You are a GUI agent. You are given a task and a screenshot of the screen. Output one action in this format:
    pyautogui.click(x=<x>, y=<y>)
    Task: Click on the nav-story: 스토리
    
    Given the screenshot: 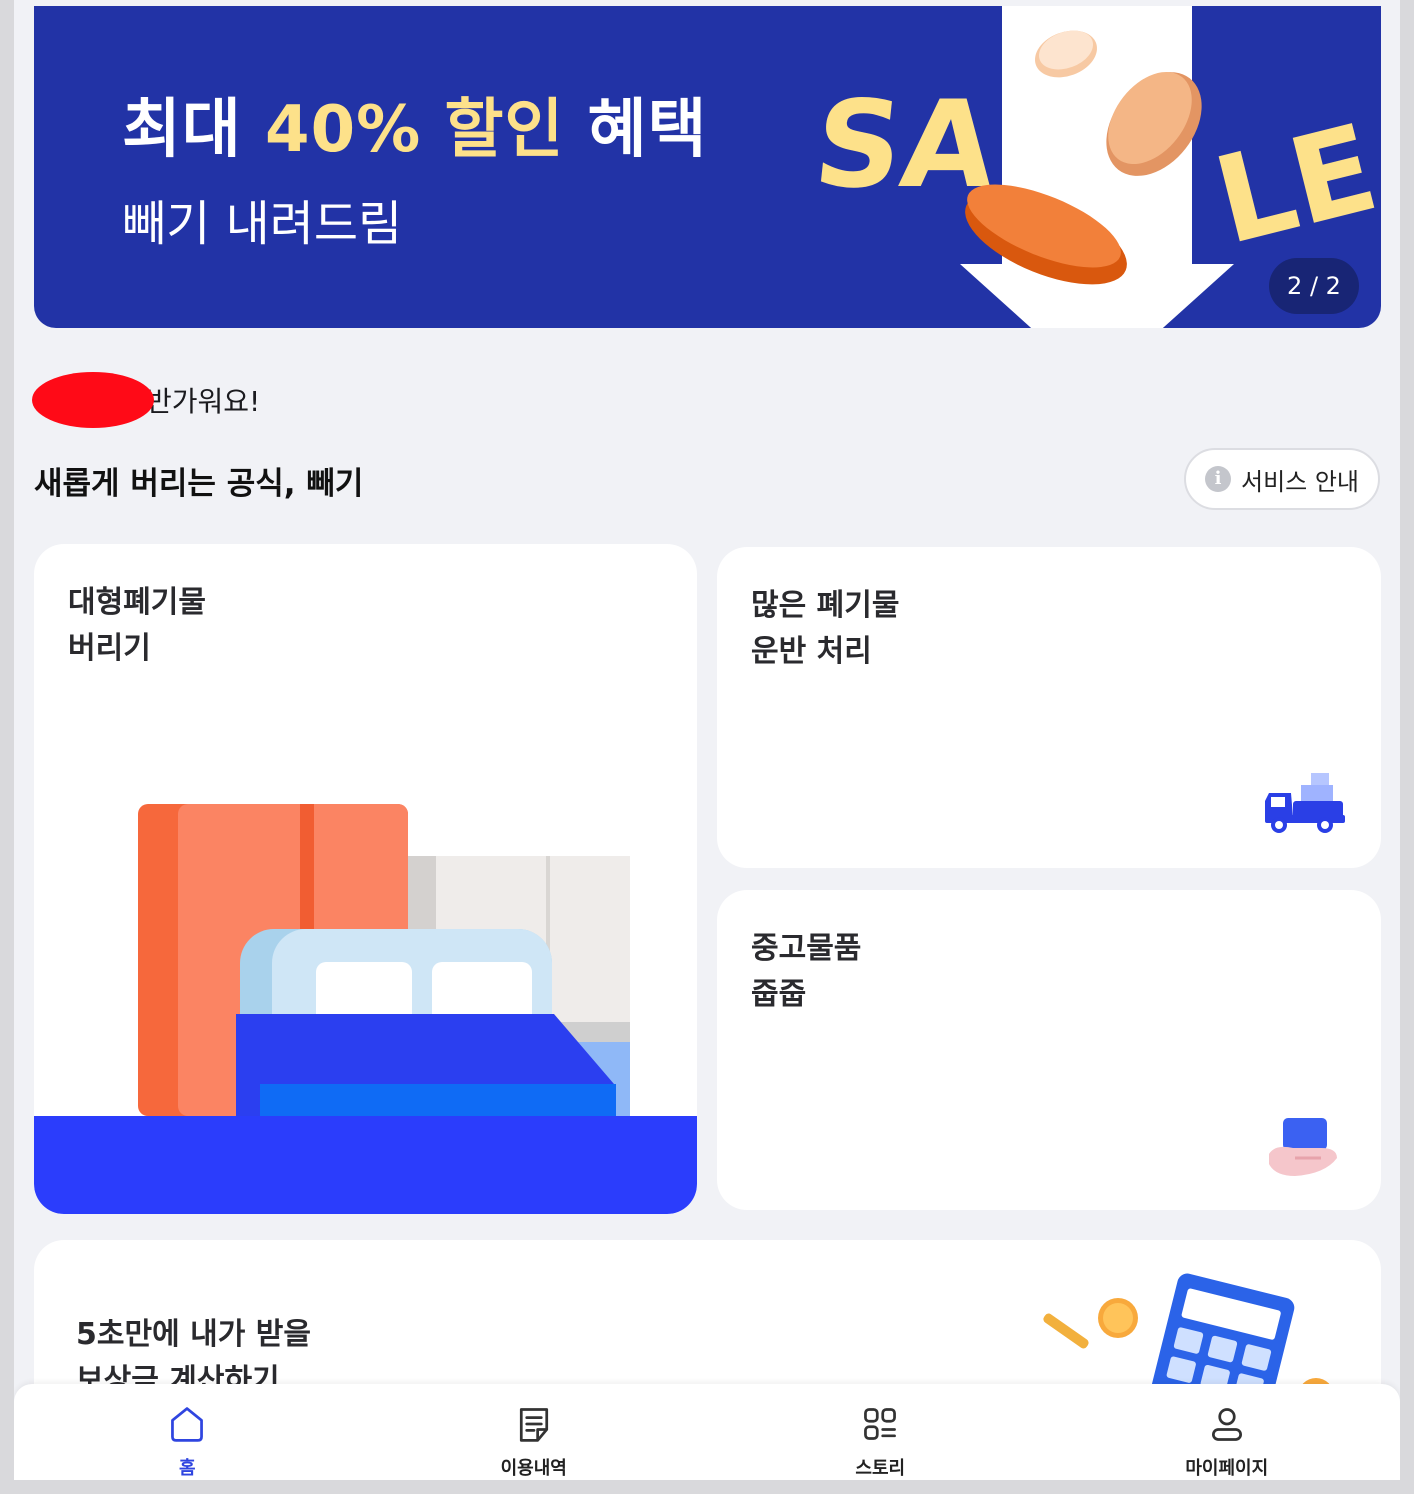 What is the action you would take?
    pyautogui.click(x=880, y=1432)
    